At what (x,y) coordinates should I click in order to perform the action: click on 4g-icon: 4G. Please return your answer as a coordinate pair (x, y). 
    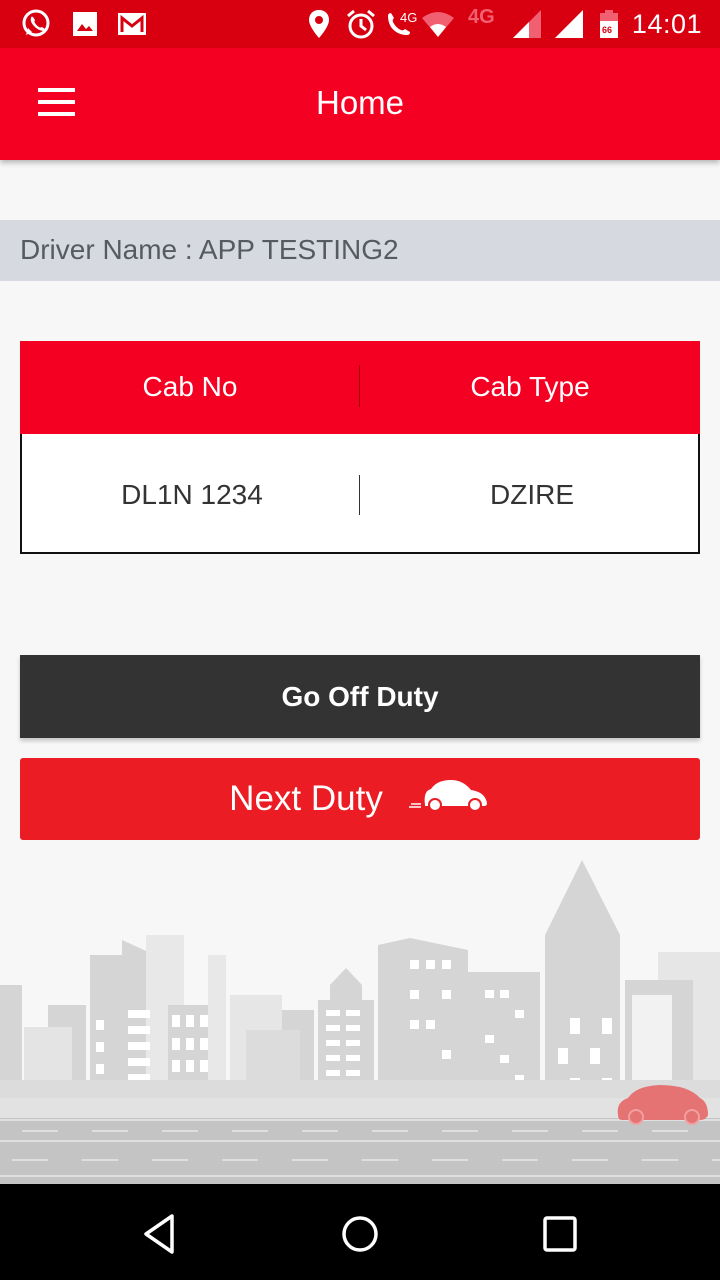
    Looking at the image, I should click on (481, 17).